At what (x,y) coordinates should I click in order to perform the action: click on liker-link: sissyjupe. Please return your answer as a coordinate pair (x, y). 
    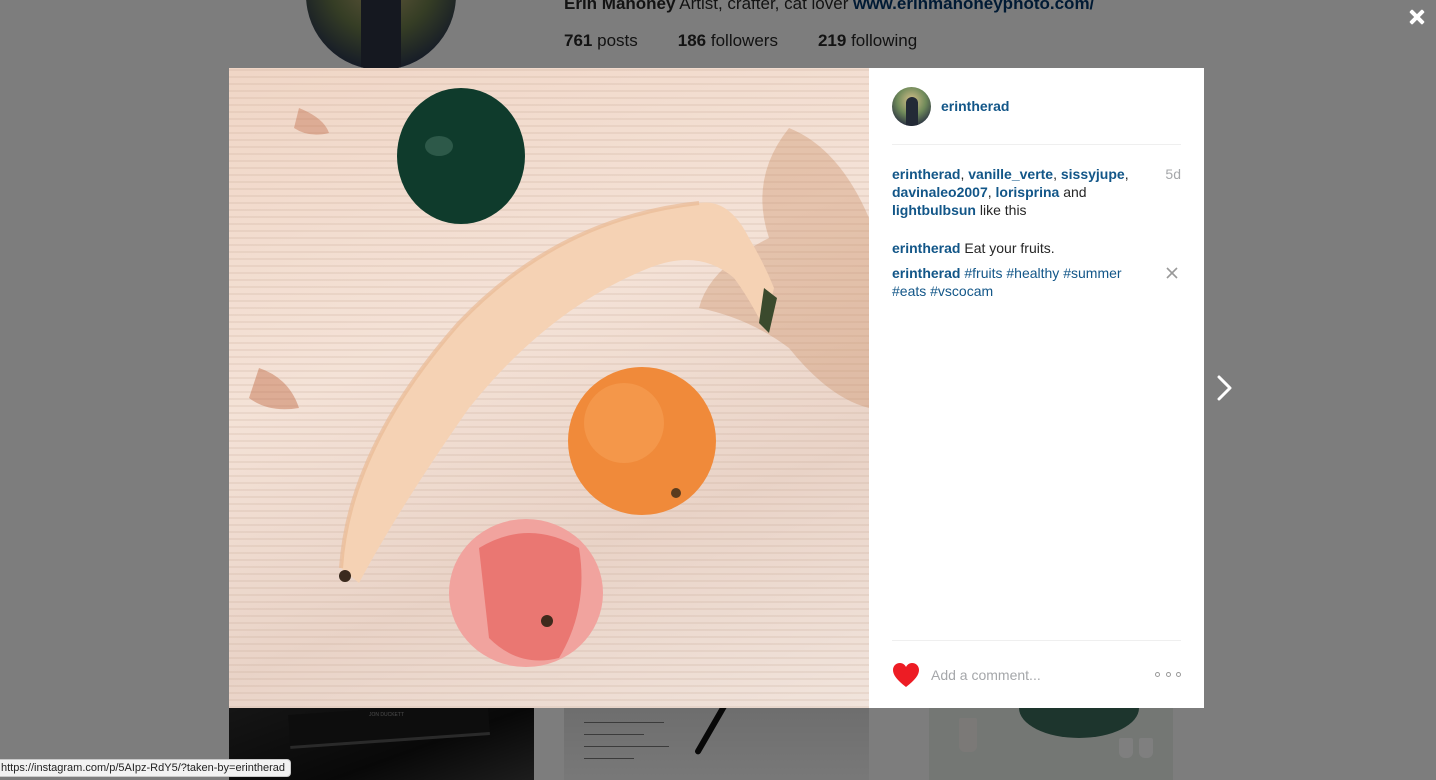
    Looking at the image, I should click on (1093, 174).